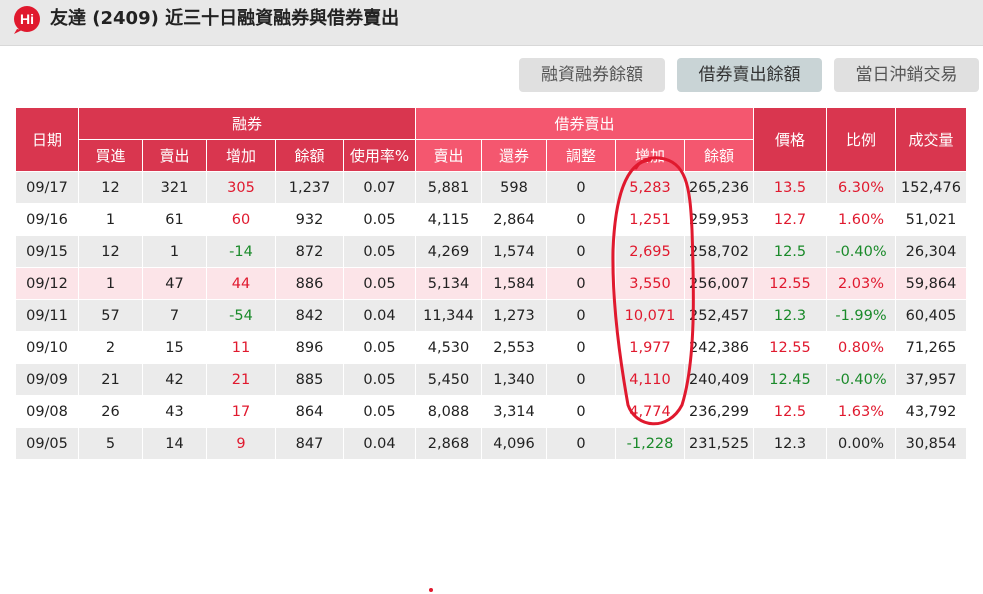 The width and height of the screenshot is (983, 594). What do you see at coordinates (514, 187) in the screenshot?
I see `cell-lend-return: 598` at bounding box center [514, 187].